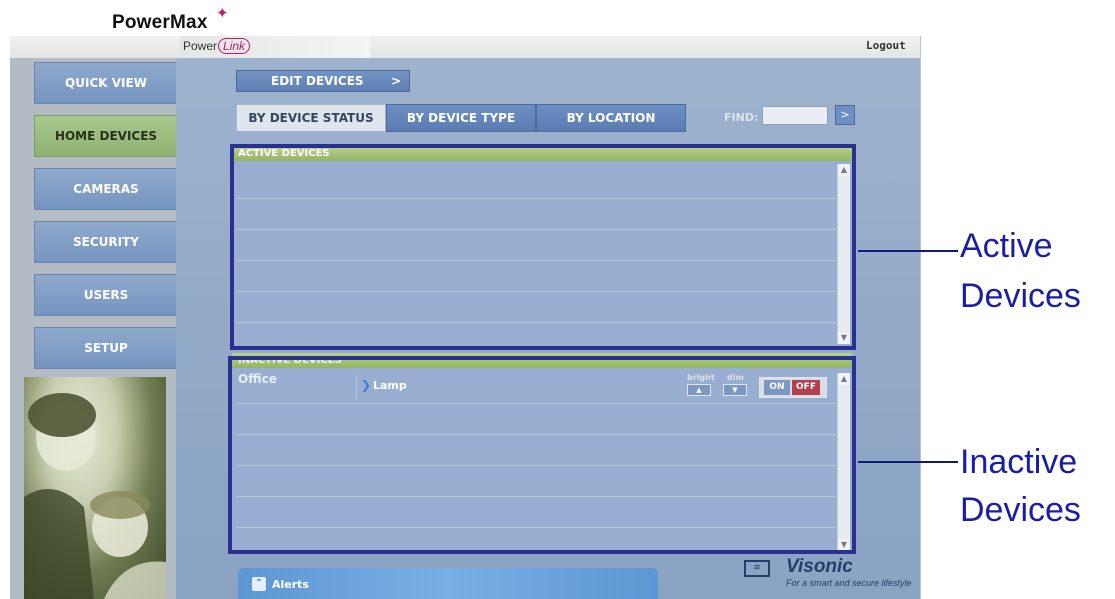 This screenshot has width=1115, height=599. Describe the element at coordinates (741, 117) in the screenshot. I see `find-label: FIND:` at that location.